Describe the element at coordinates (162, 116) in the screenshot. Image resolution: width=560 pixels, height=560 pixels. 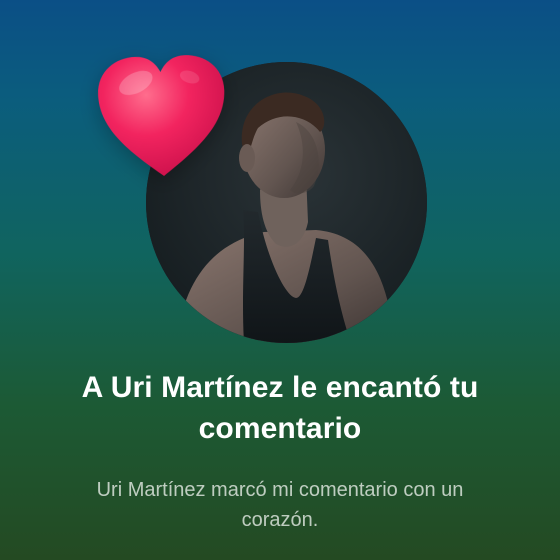
I see `heart-icon` at that location.